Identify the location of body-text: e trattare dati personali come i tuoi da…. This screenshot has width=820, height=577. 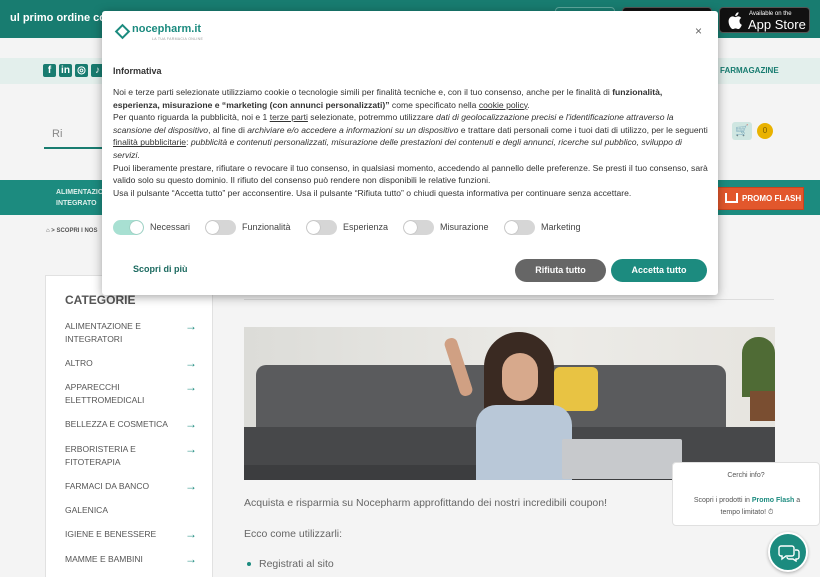
(583, 129).